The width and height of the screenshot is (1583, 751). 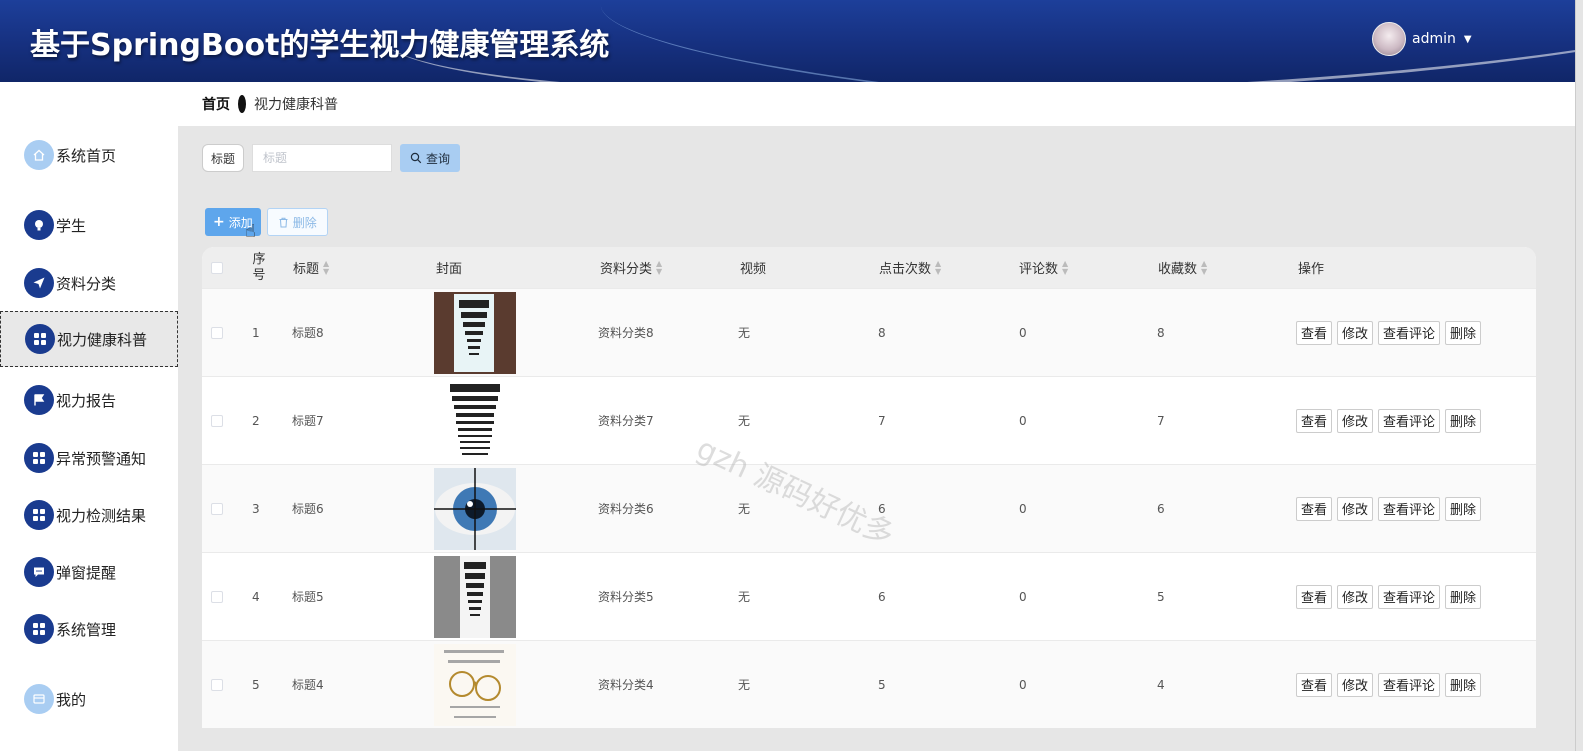 I want to click on header-category-label: 资料分类, so click(x=626, y=269).